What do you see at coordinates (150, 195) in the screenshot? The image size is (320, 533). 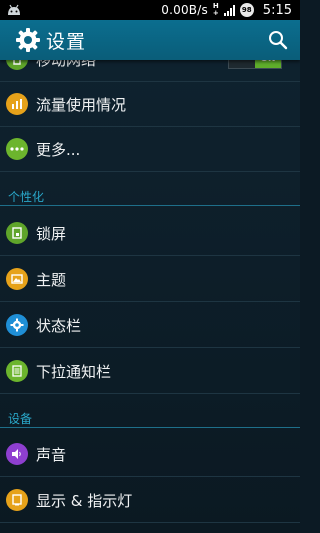 I see `section-header-personalization: 个性化` at bounding box center [150, 195].